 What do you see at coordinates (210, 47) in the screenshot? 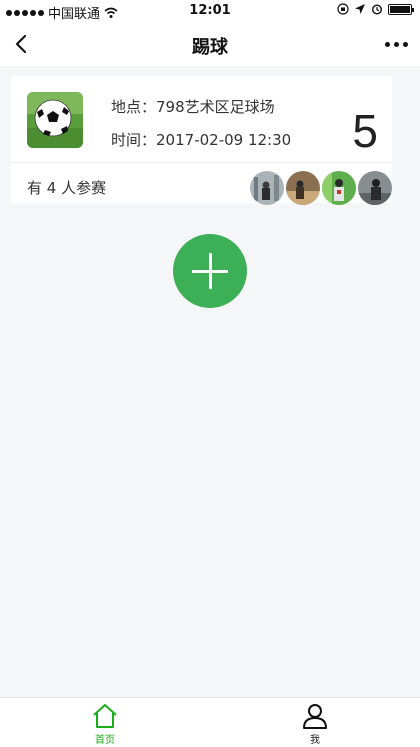
I see `page-title: 踢球` at bounding box center [210, 47].